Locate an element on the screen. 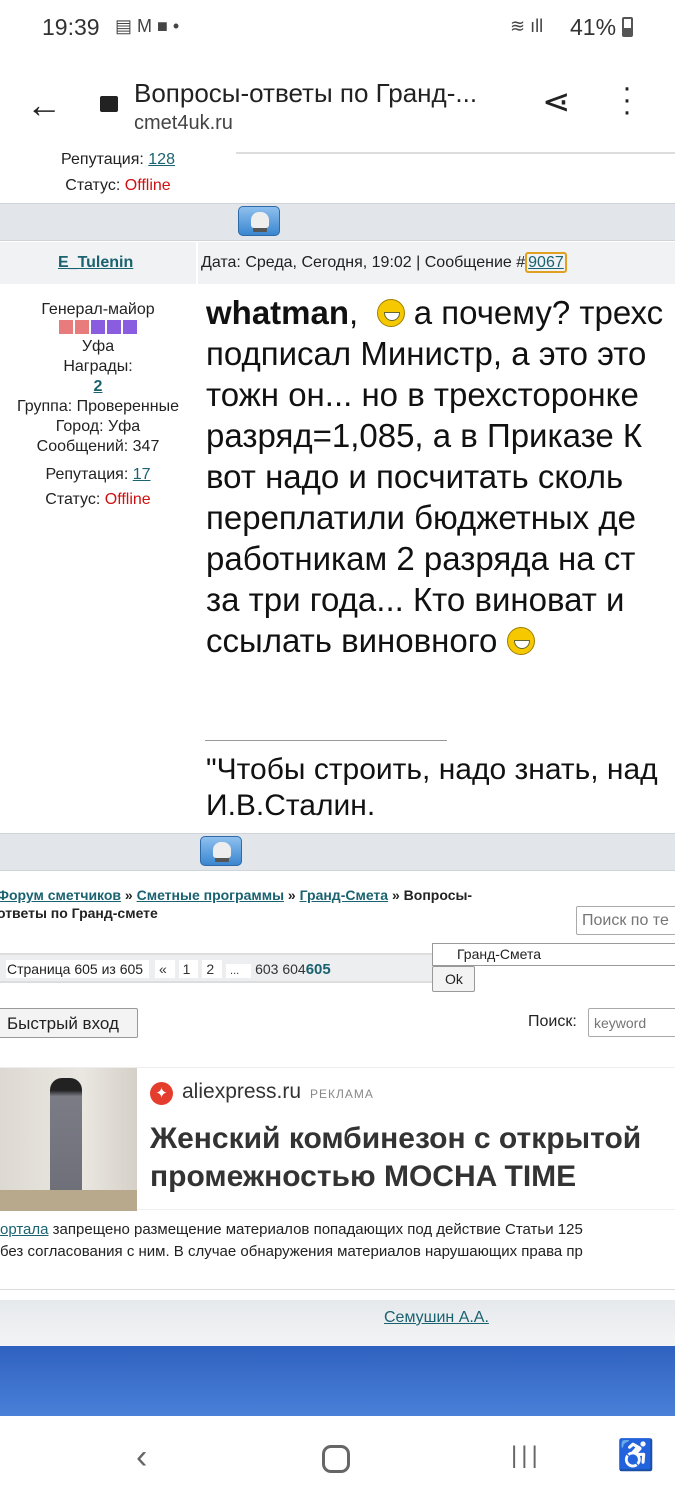  forum-select: Гранд-Смета is located at coordinates (553, 954).